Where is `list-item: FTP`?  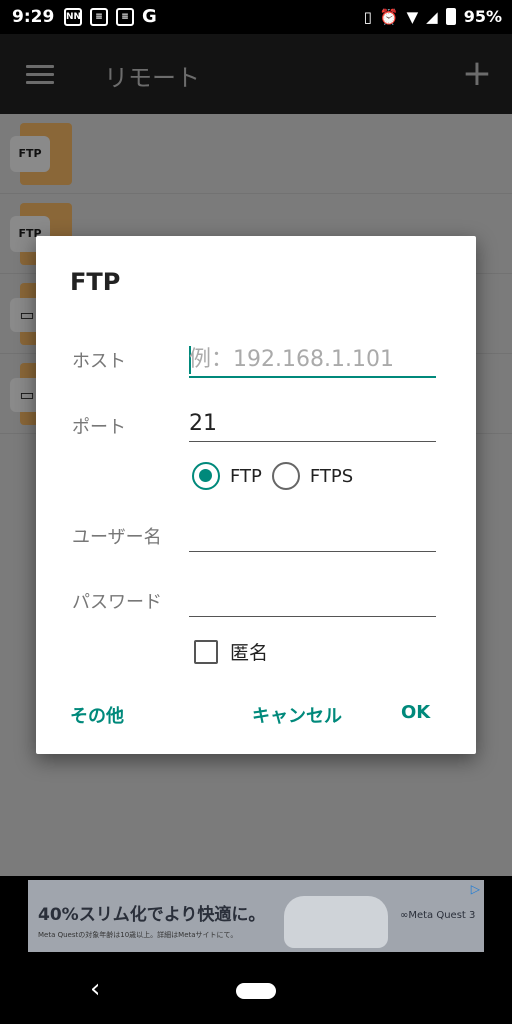
list-item: FTP is located at coordinates (256, 154).